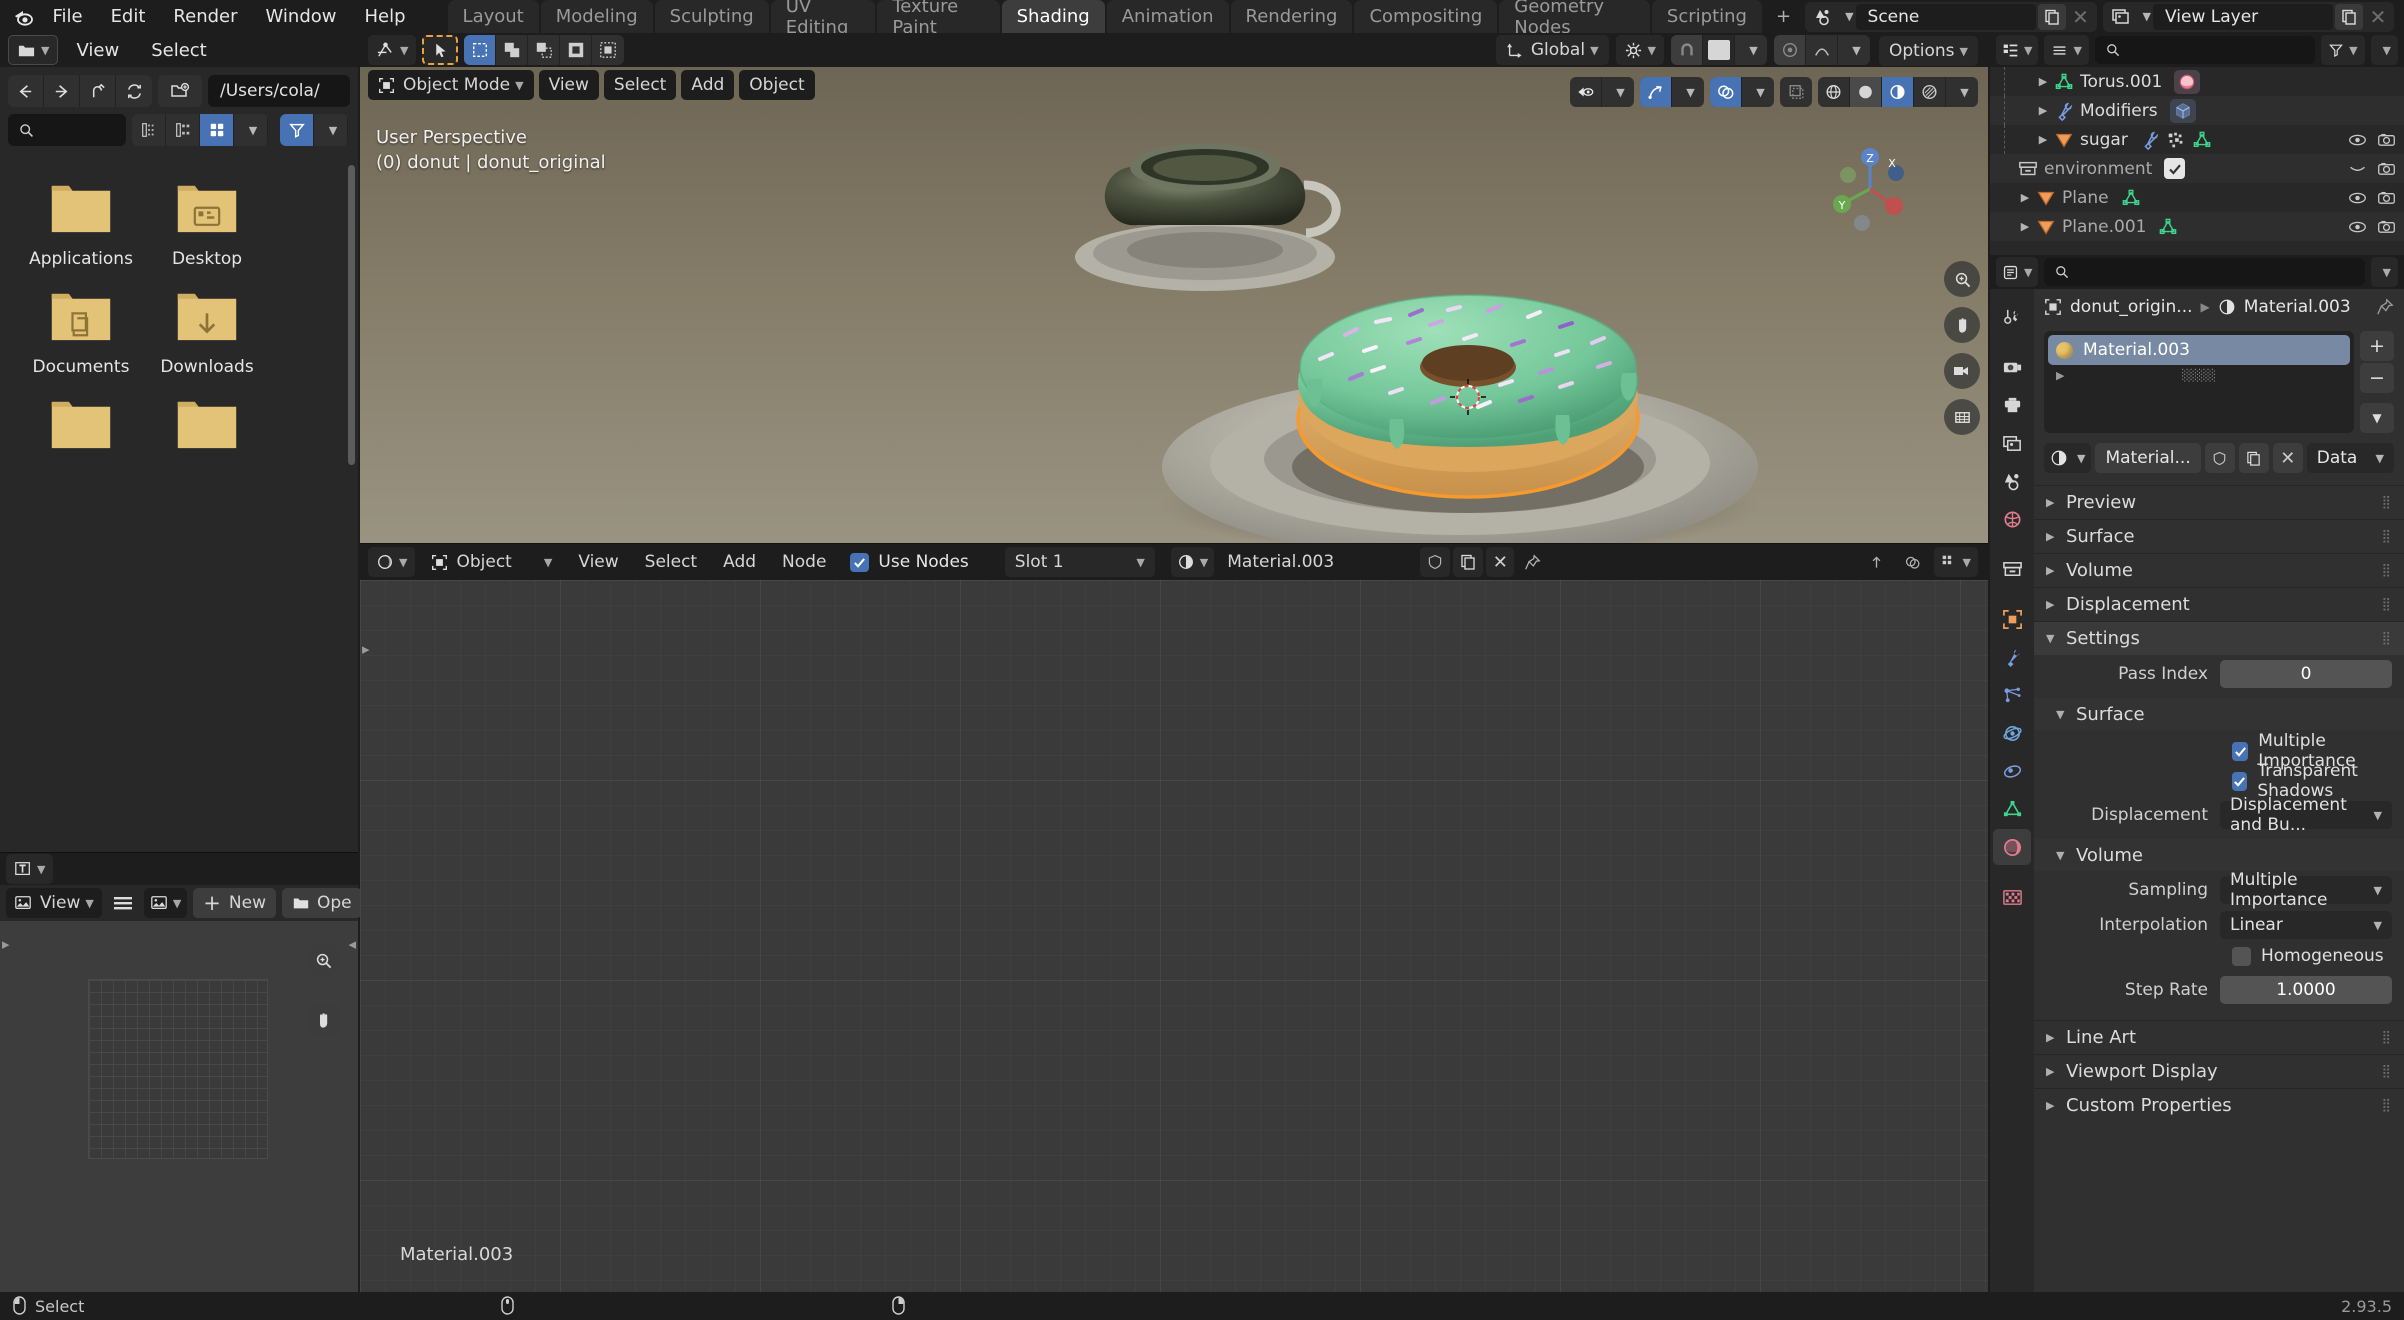 Image resolution: width=2404 pixels, height=1320 pixels. Describe the element at coordinates (2384, 50) in the screenshot. I see `outliner-menu-button: ▼` at that location.